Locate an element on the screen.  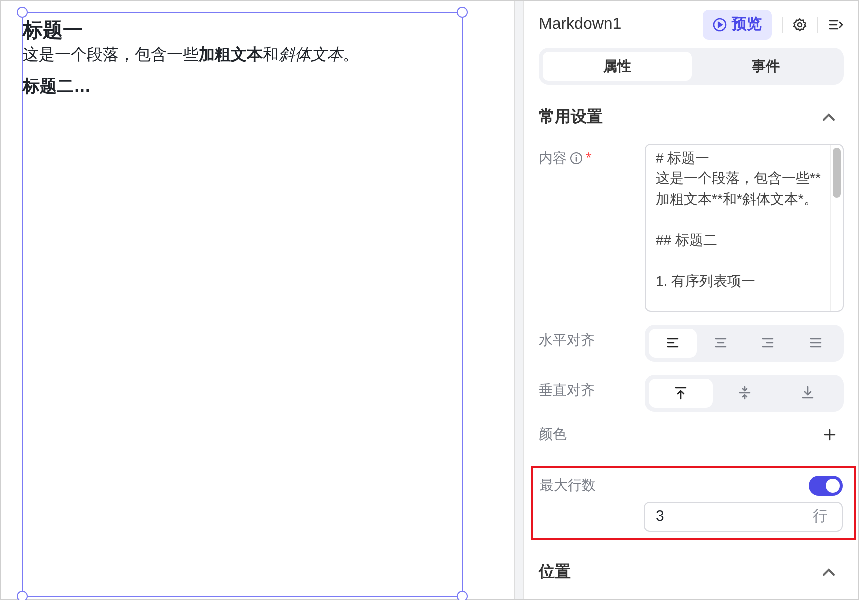
align-right-icon is located at coordinates (768, 343).